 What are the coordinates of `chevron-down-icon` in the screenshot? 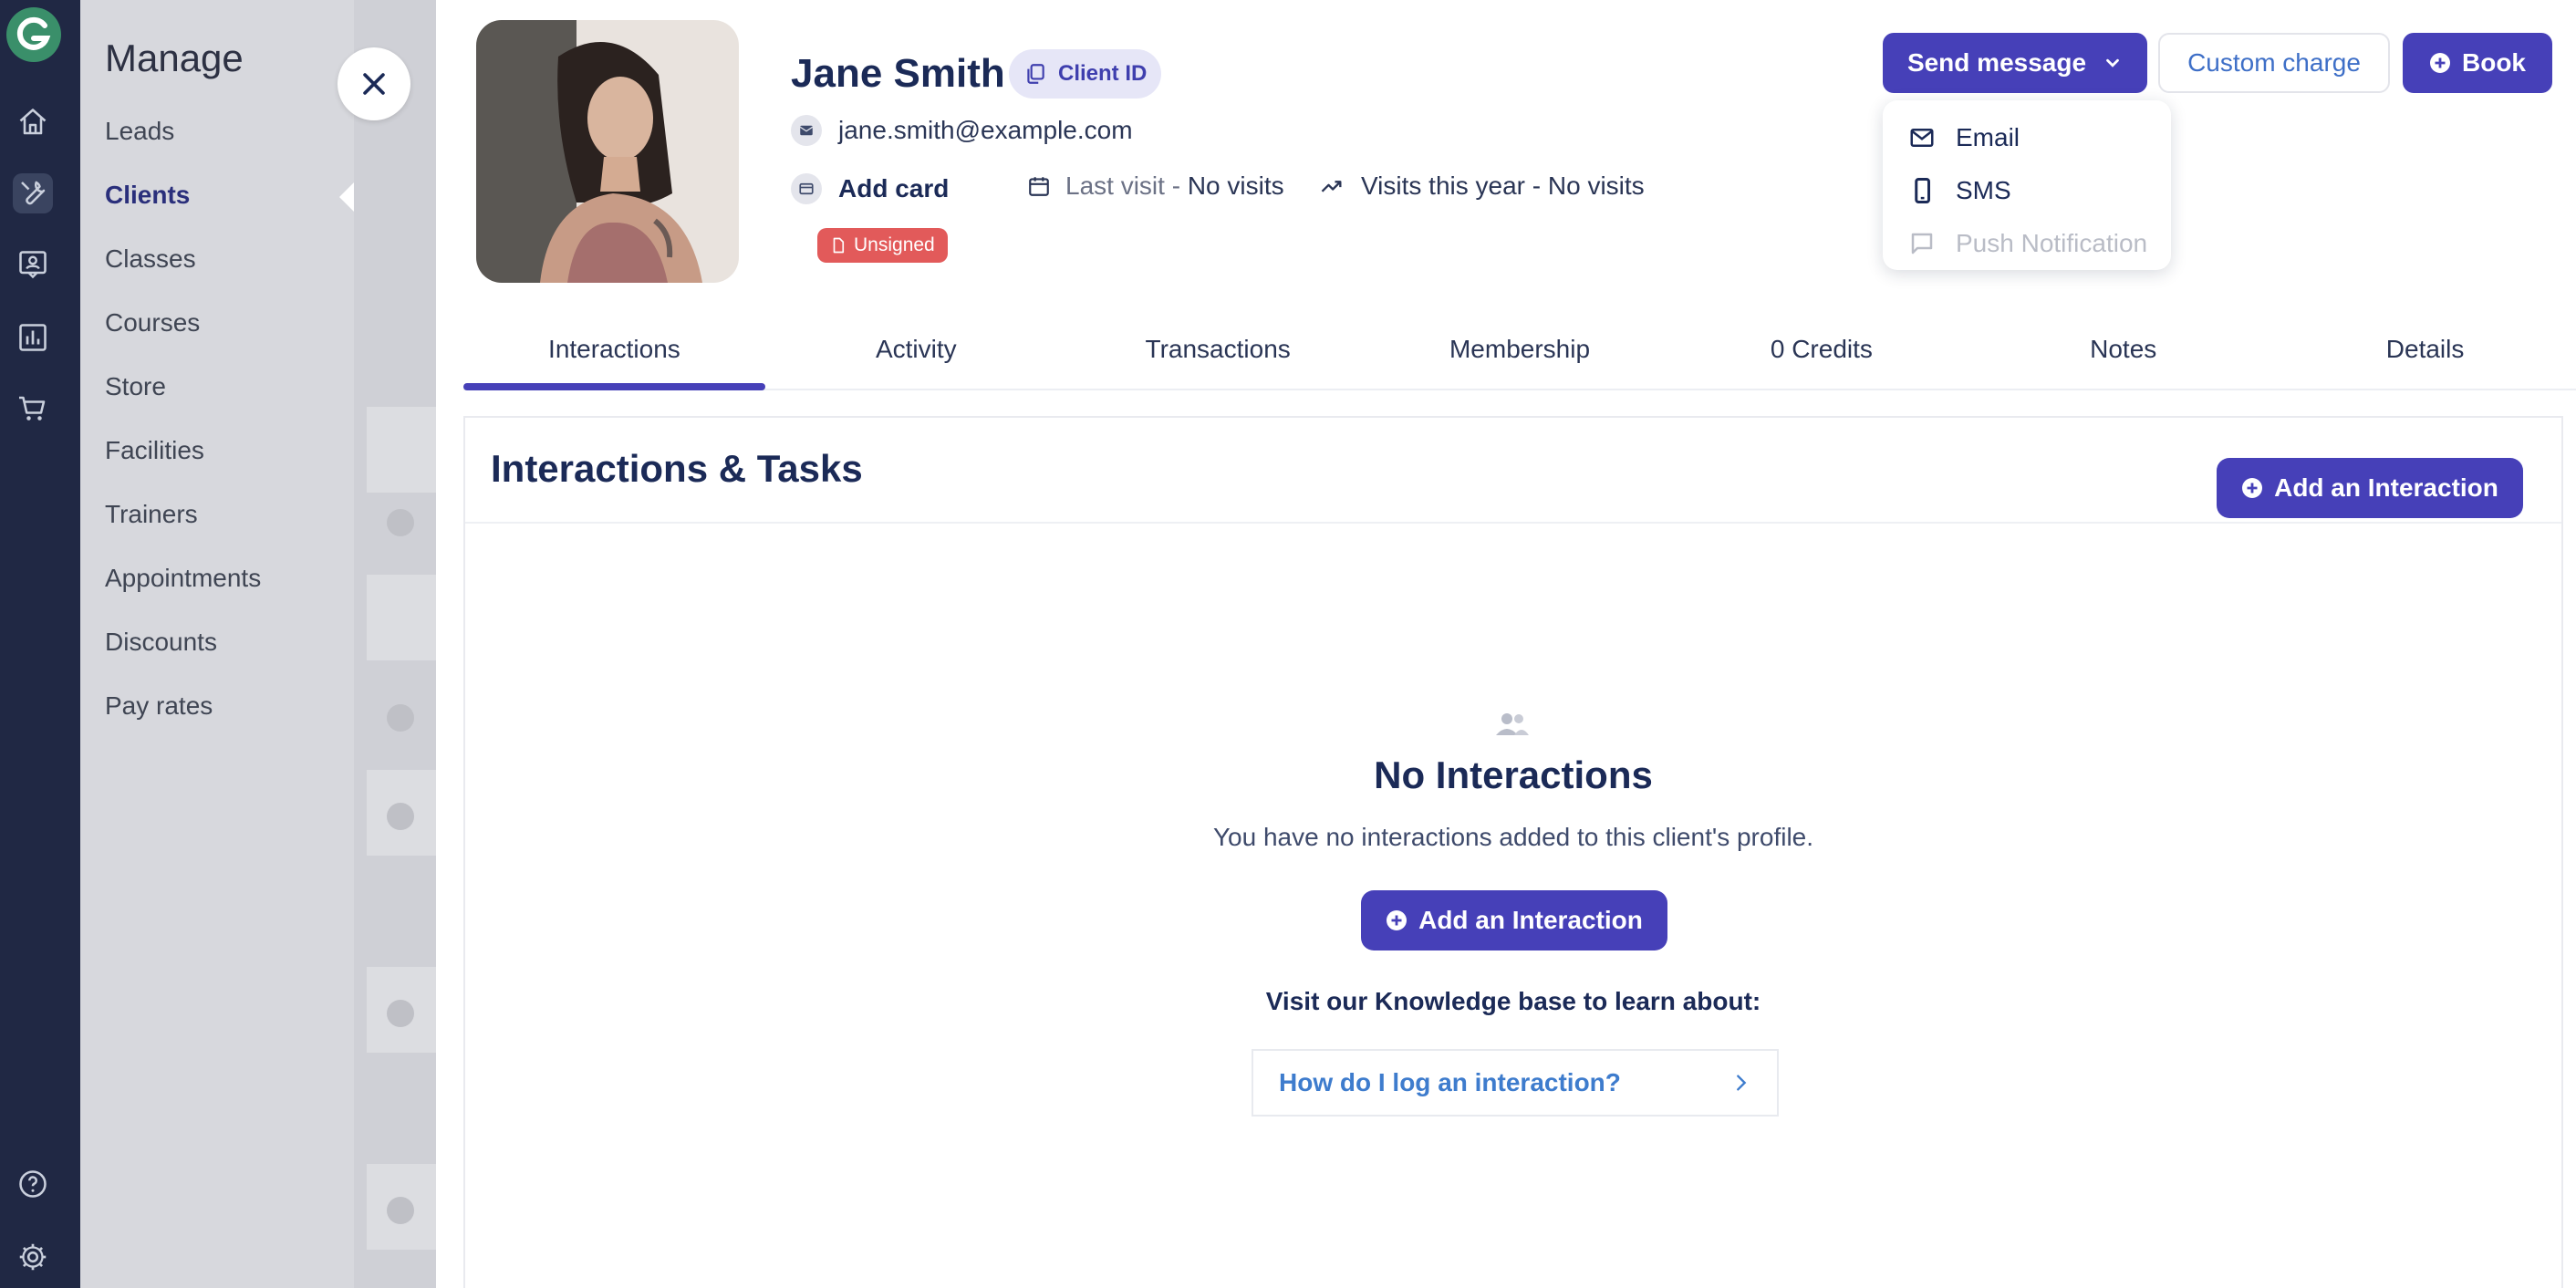 It's located at (2112, 63).